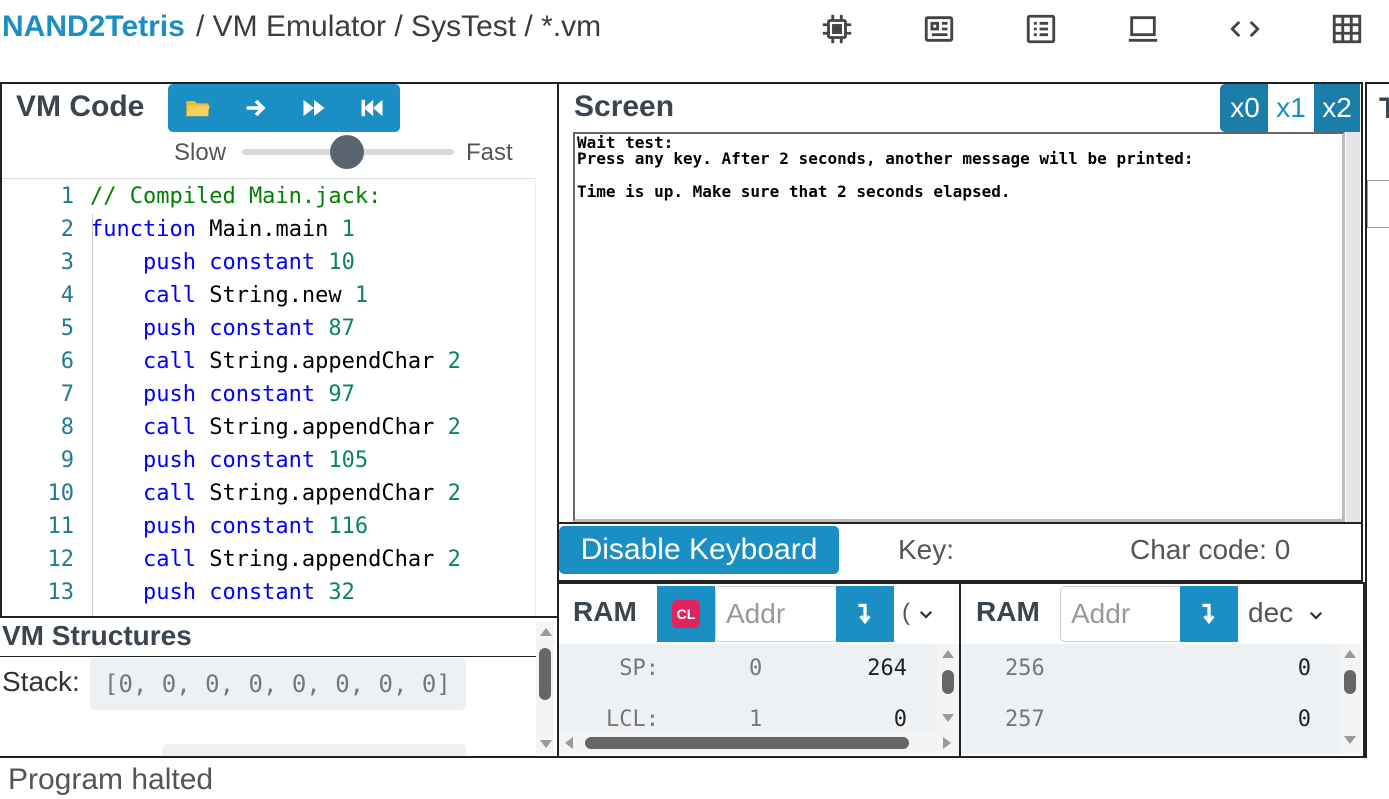 The image size is (1389, 799). Describe the element at coordinates (67, 427) in the screenshot. I see `line-number: 8` at that location.